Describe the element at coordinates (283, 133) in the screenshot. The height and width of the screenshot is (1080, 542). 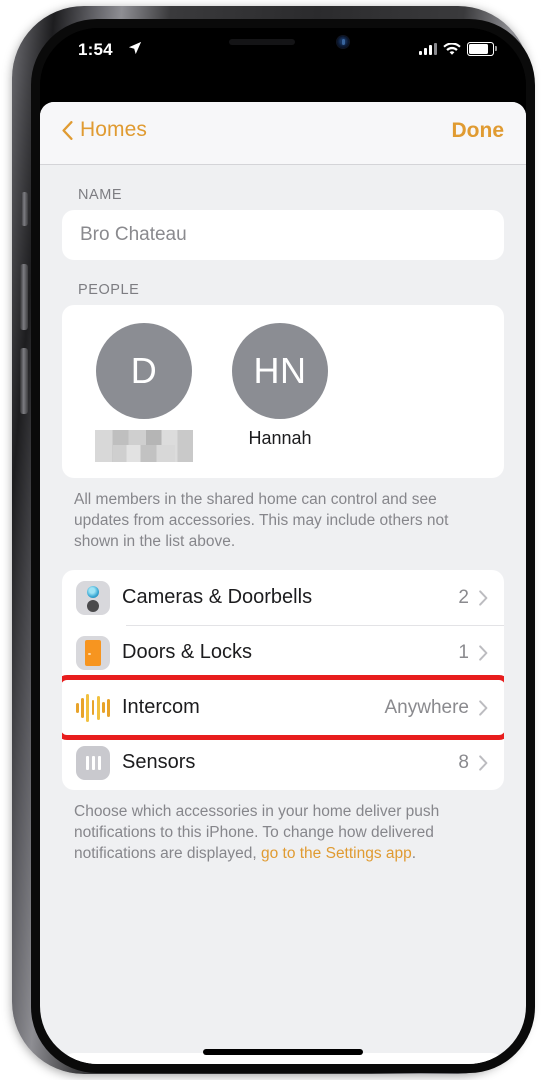
I see `navigation-bar: Homes Done` at that location.